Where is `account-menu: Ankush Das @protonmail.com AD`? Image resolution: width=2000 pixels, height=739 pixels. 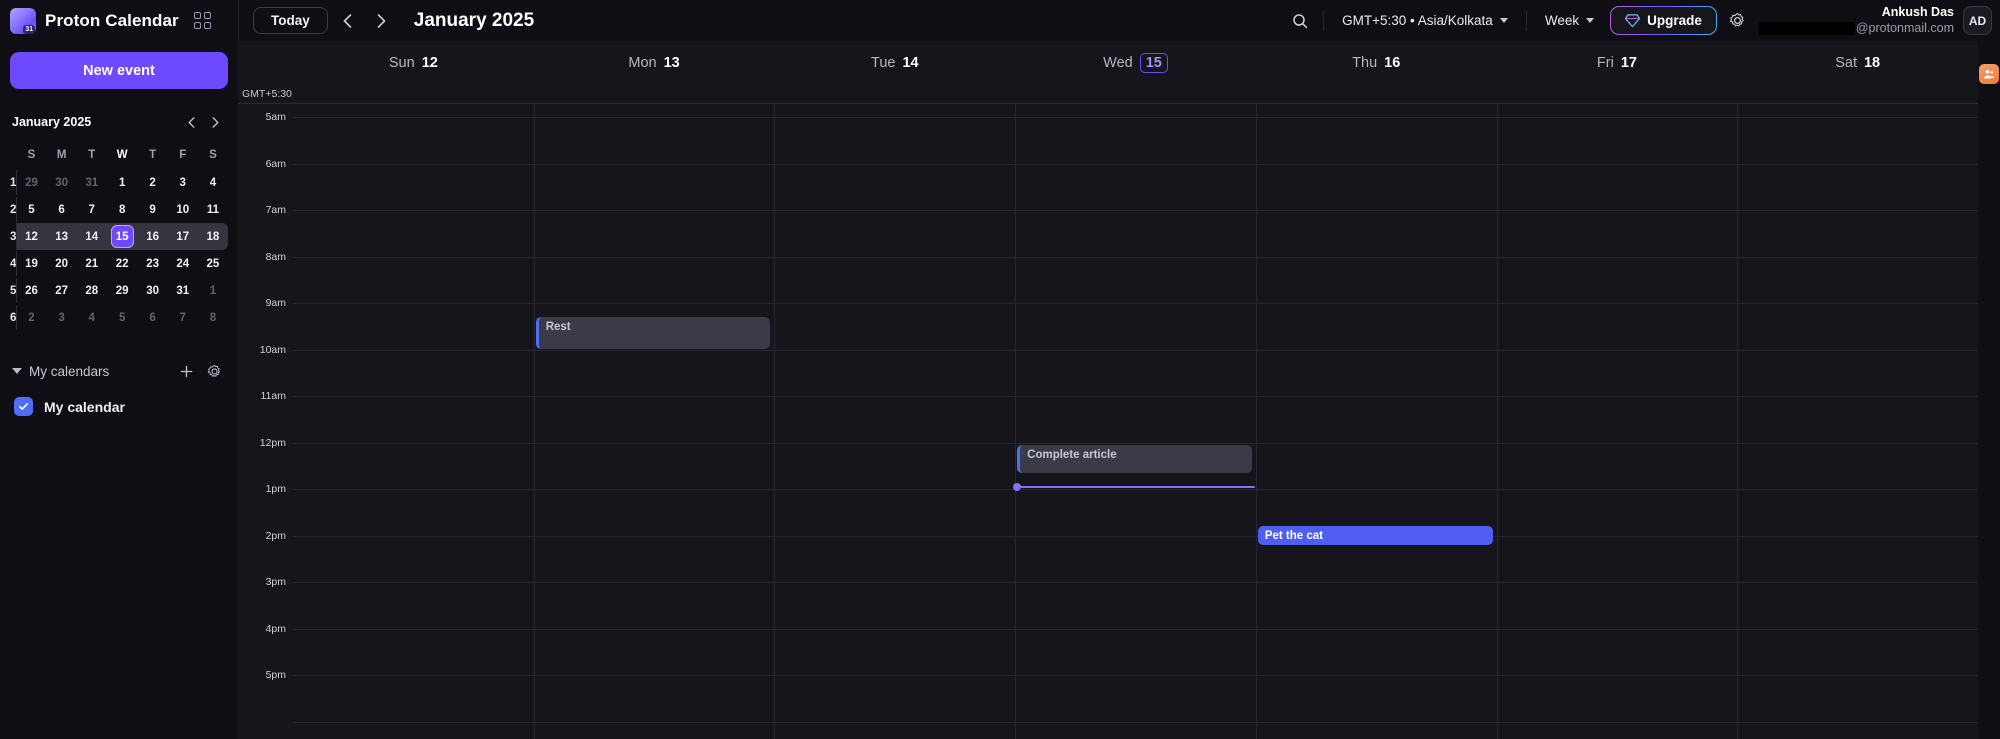
account-menu: Ankush Das @protonmail.com AD is located at coordinates (1872, 20).